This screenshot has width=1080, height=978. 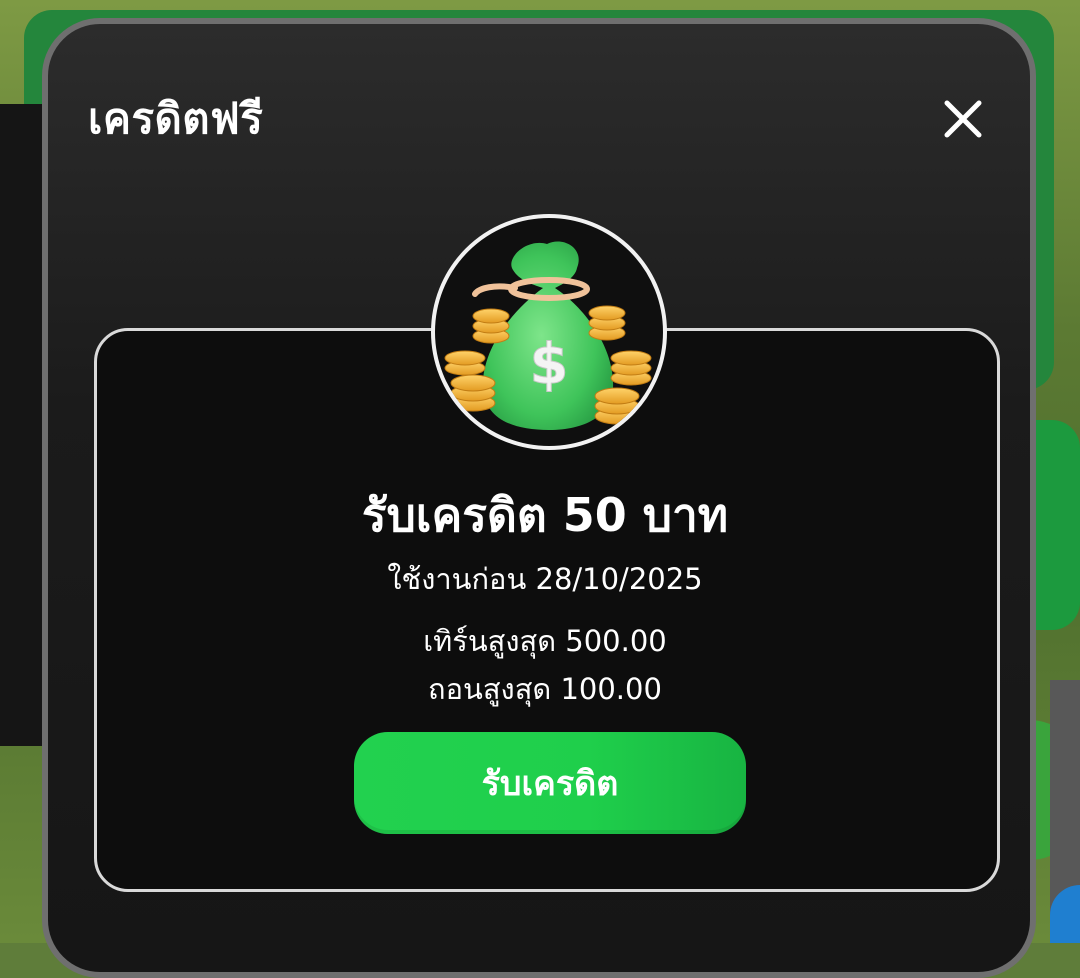 What do you see at coordinates (545, 515) in the screenshot?
I see `offer-title: รับเครดิต 50 บาท` at bounding box center [545, 515].